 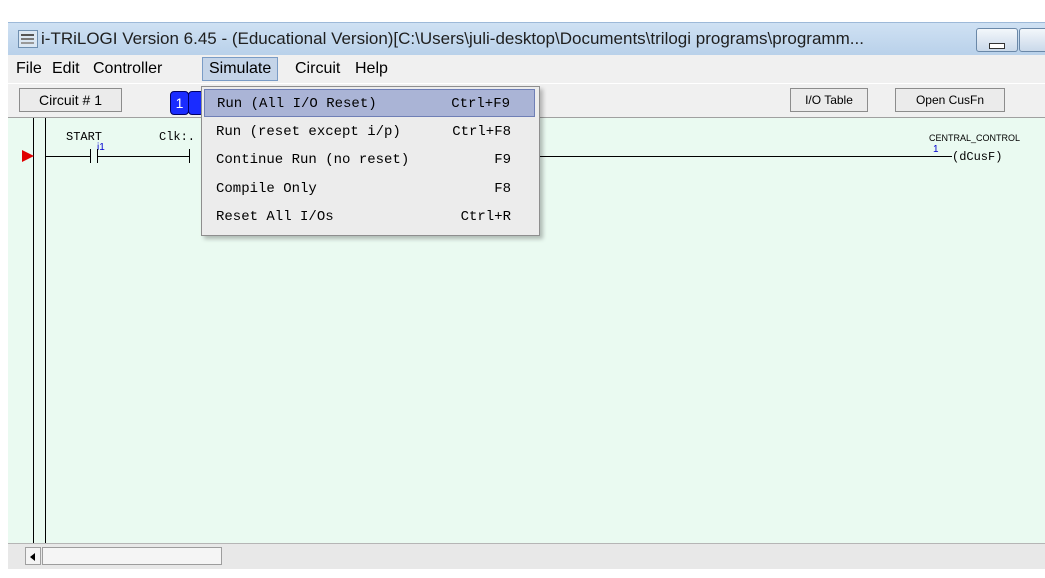 I want to click on menu-circuit: Circuit, so click(x=317, y=69).